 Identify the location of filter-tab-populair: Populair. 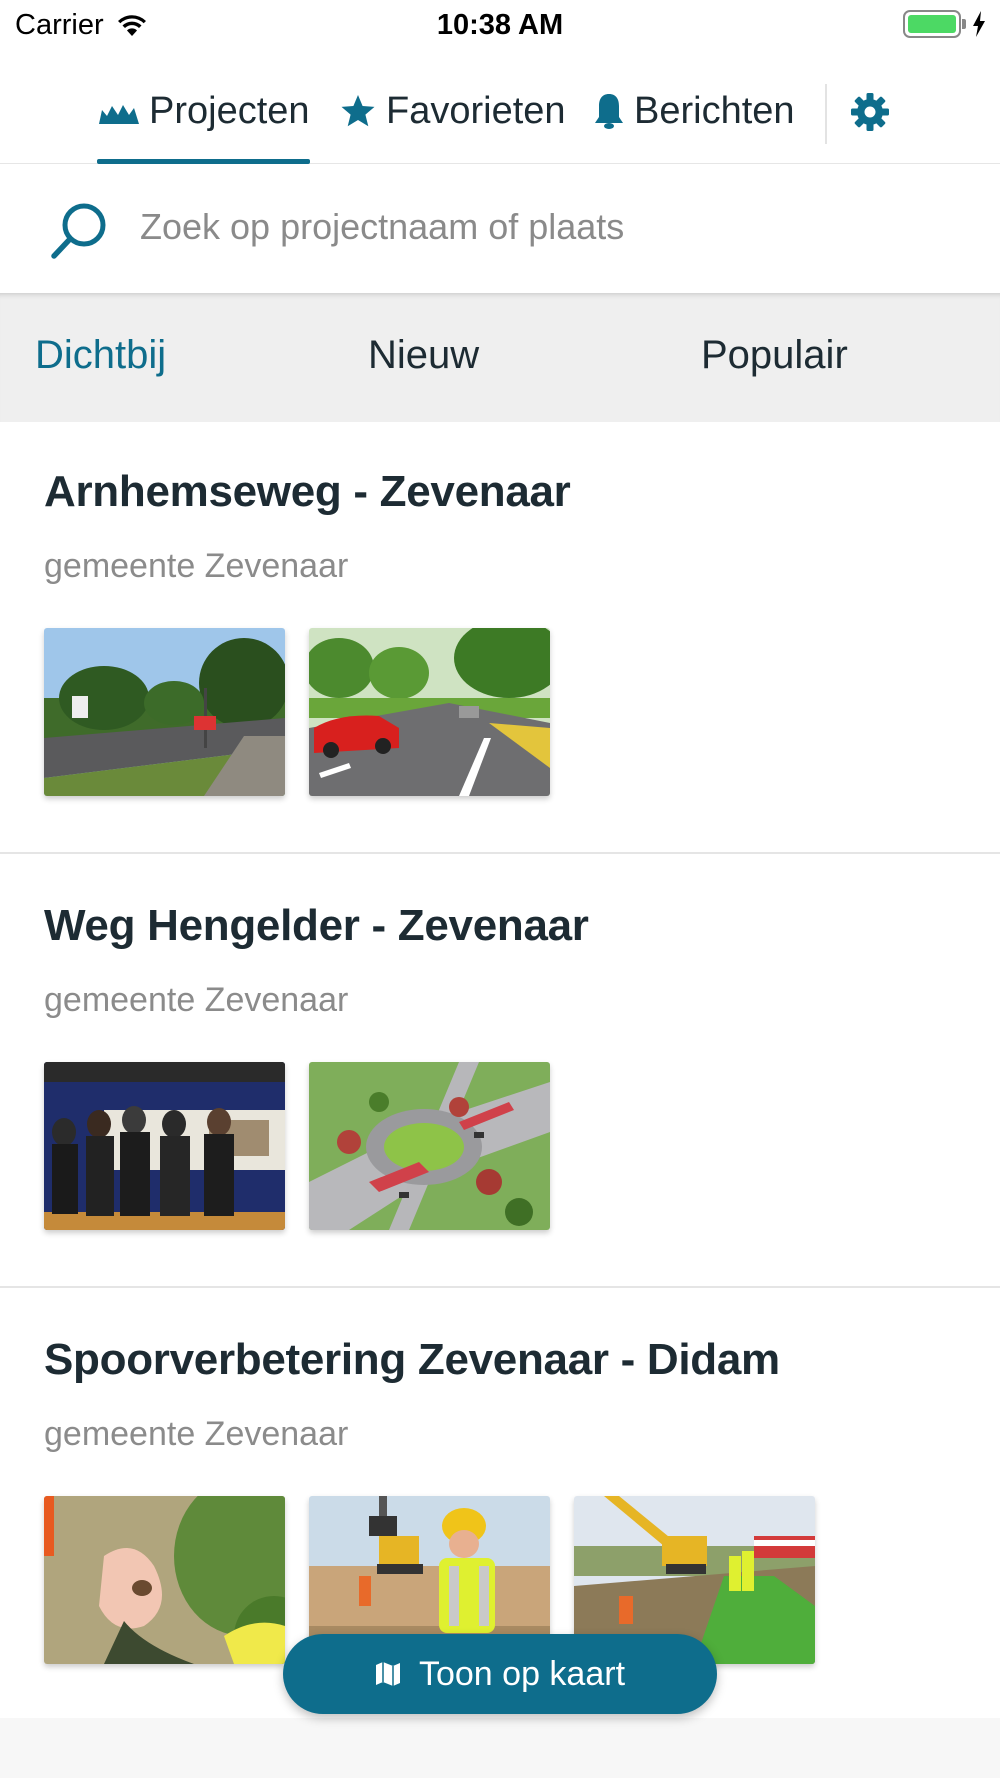
(774, 355).